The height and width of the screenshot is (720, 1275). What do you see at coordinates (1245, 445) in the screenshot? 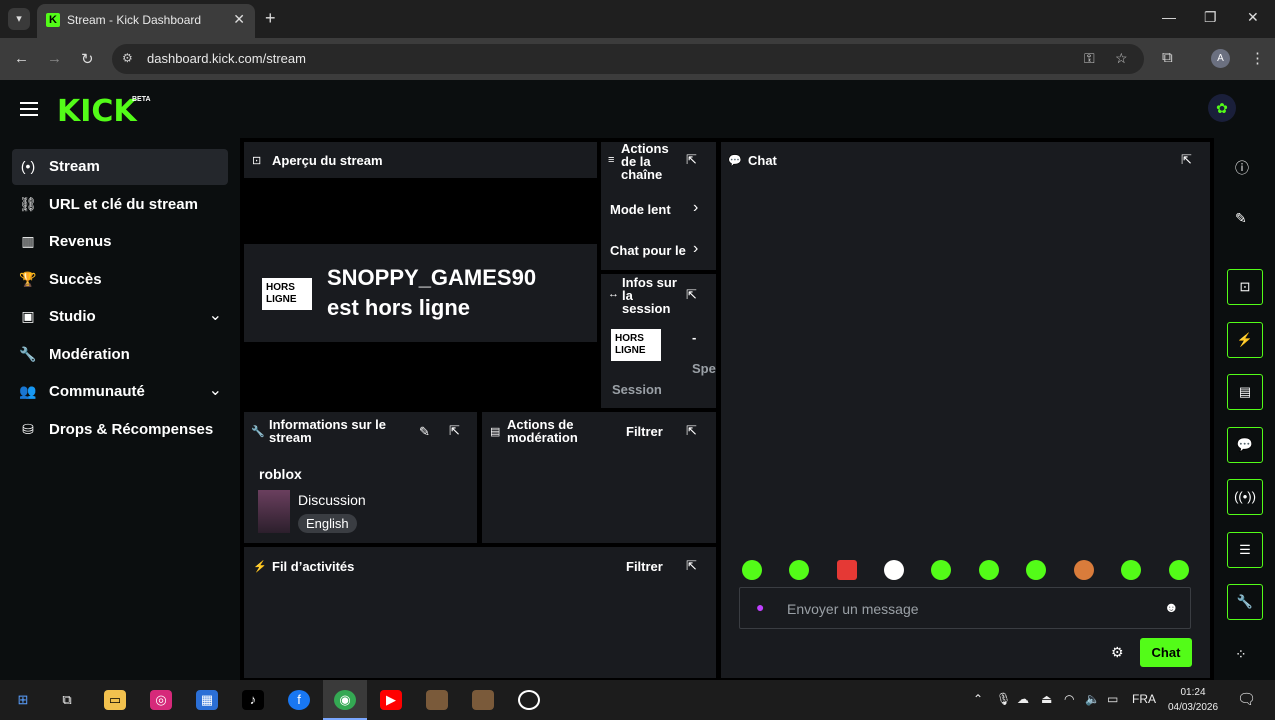
I see `toggle-chat-icon: 💬` at bounding box center [1245, 445].